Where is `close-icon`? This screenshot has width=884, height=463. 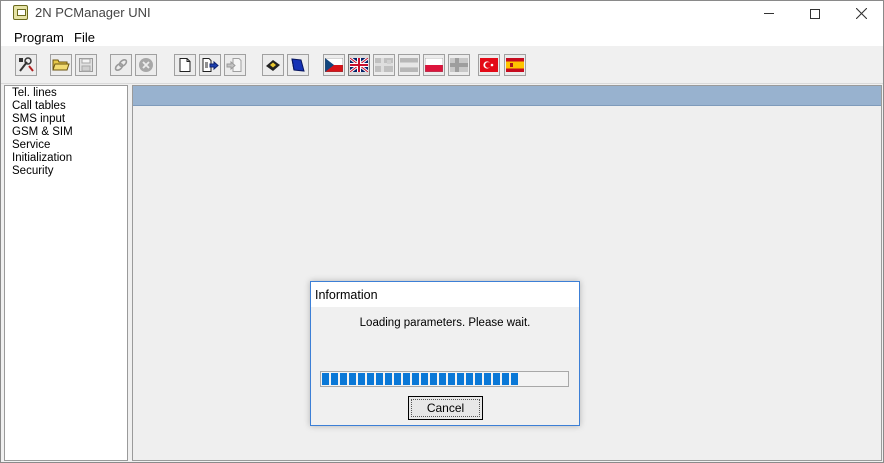
close-icon is located at coordinates (861, 13).